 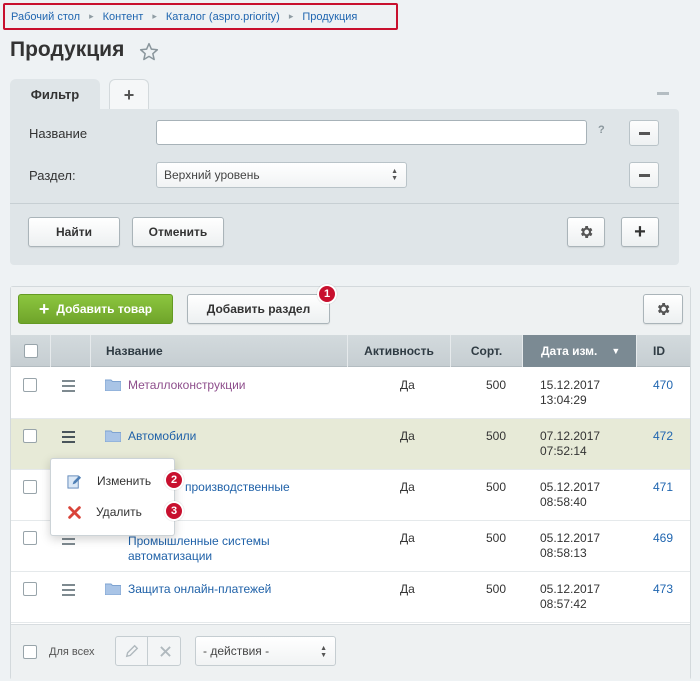 I want to click on page-title: Продукция, so click(x=67, y=49).